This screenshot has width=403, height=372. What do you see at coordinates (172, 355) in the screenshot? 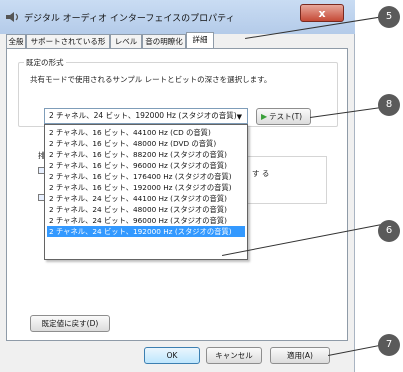
I see `ok-button: OK` at bounding box center [172, 355].